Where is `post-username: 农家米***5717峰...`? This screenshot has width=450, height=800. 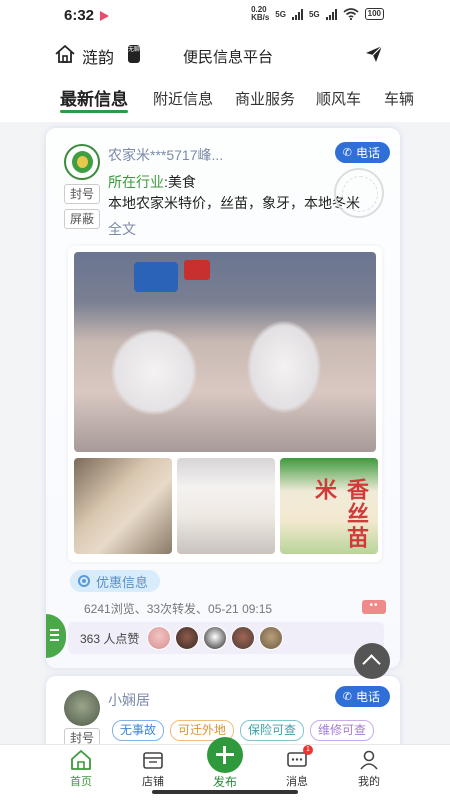
post-username: 农家米***5717峰... is located at coordinates (165, 155).